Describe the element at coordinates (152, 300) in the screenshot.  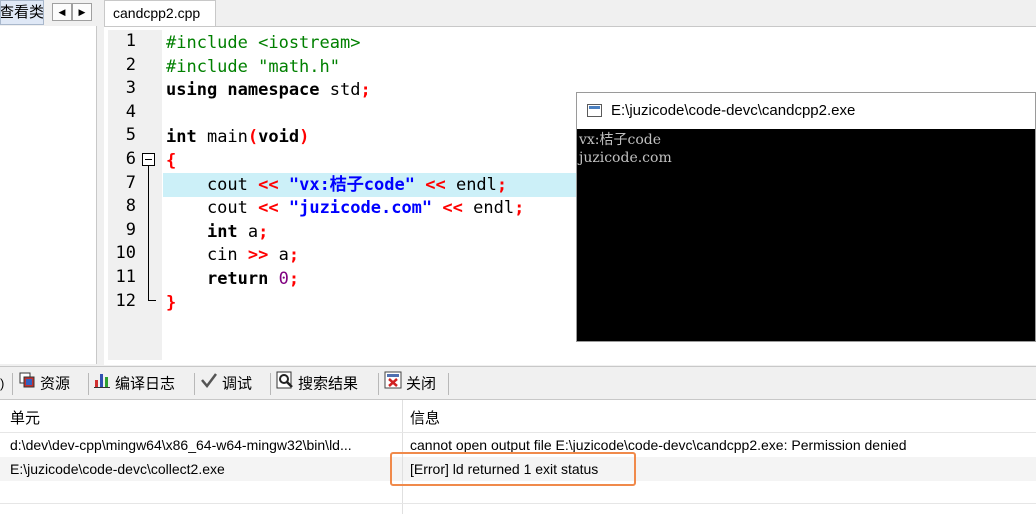
I see `fold-guide-end` at that location.